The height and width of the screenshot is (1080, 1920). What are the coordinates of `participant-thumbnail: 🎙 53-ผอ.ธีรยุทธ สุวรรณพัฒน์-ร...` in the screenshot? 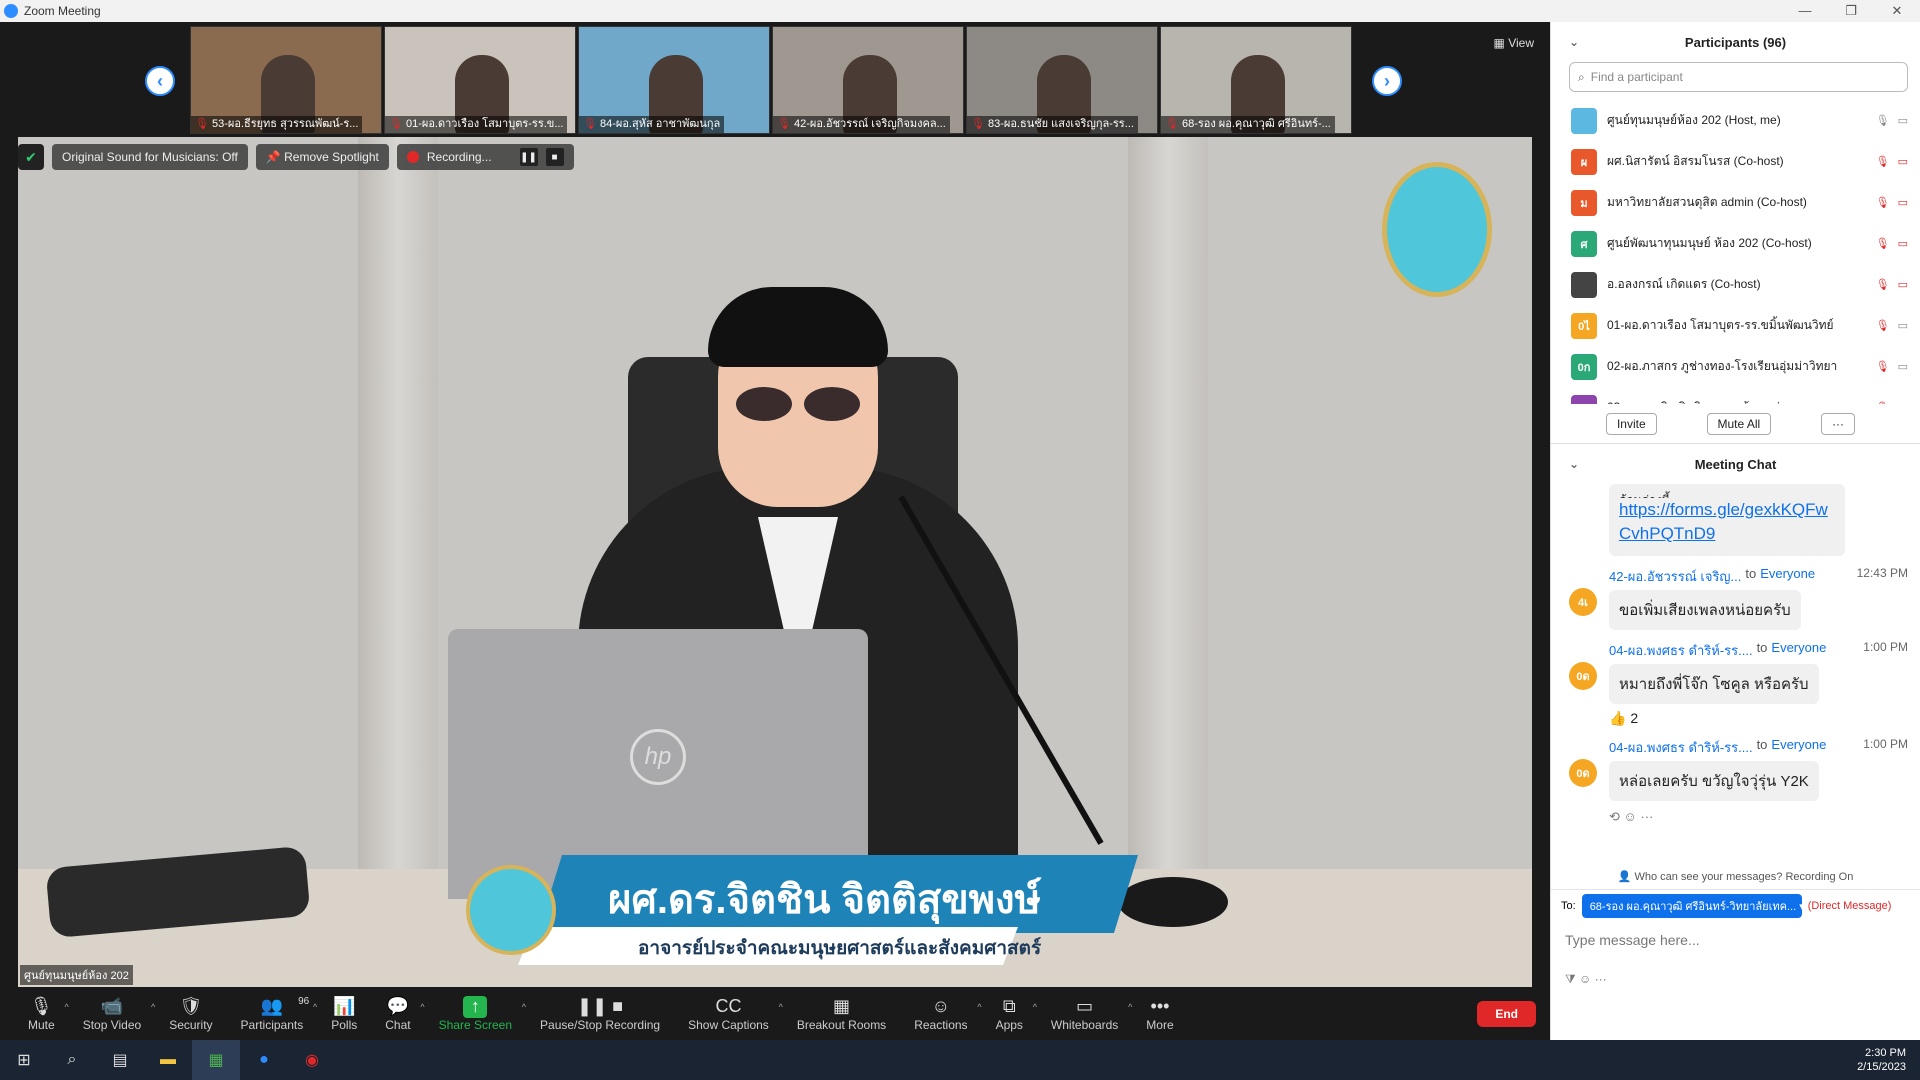 It's located at (286, 80).